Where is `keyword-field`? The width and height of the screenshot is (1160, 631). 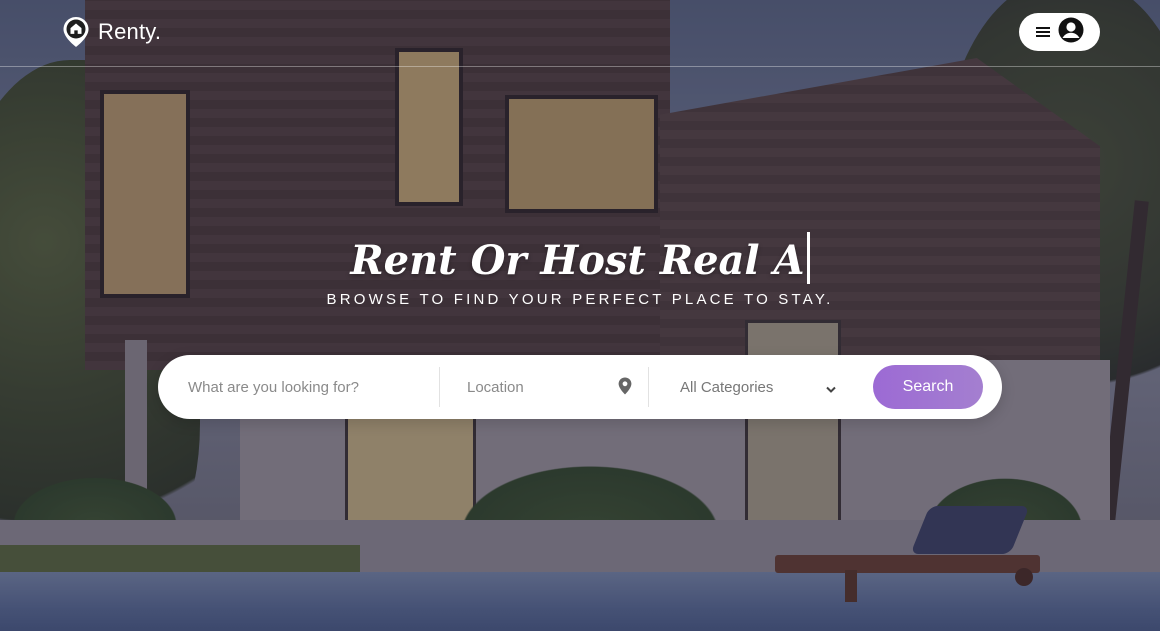 keyword-field is located at coordinates (308, 387).